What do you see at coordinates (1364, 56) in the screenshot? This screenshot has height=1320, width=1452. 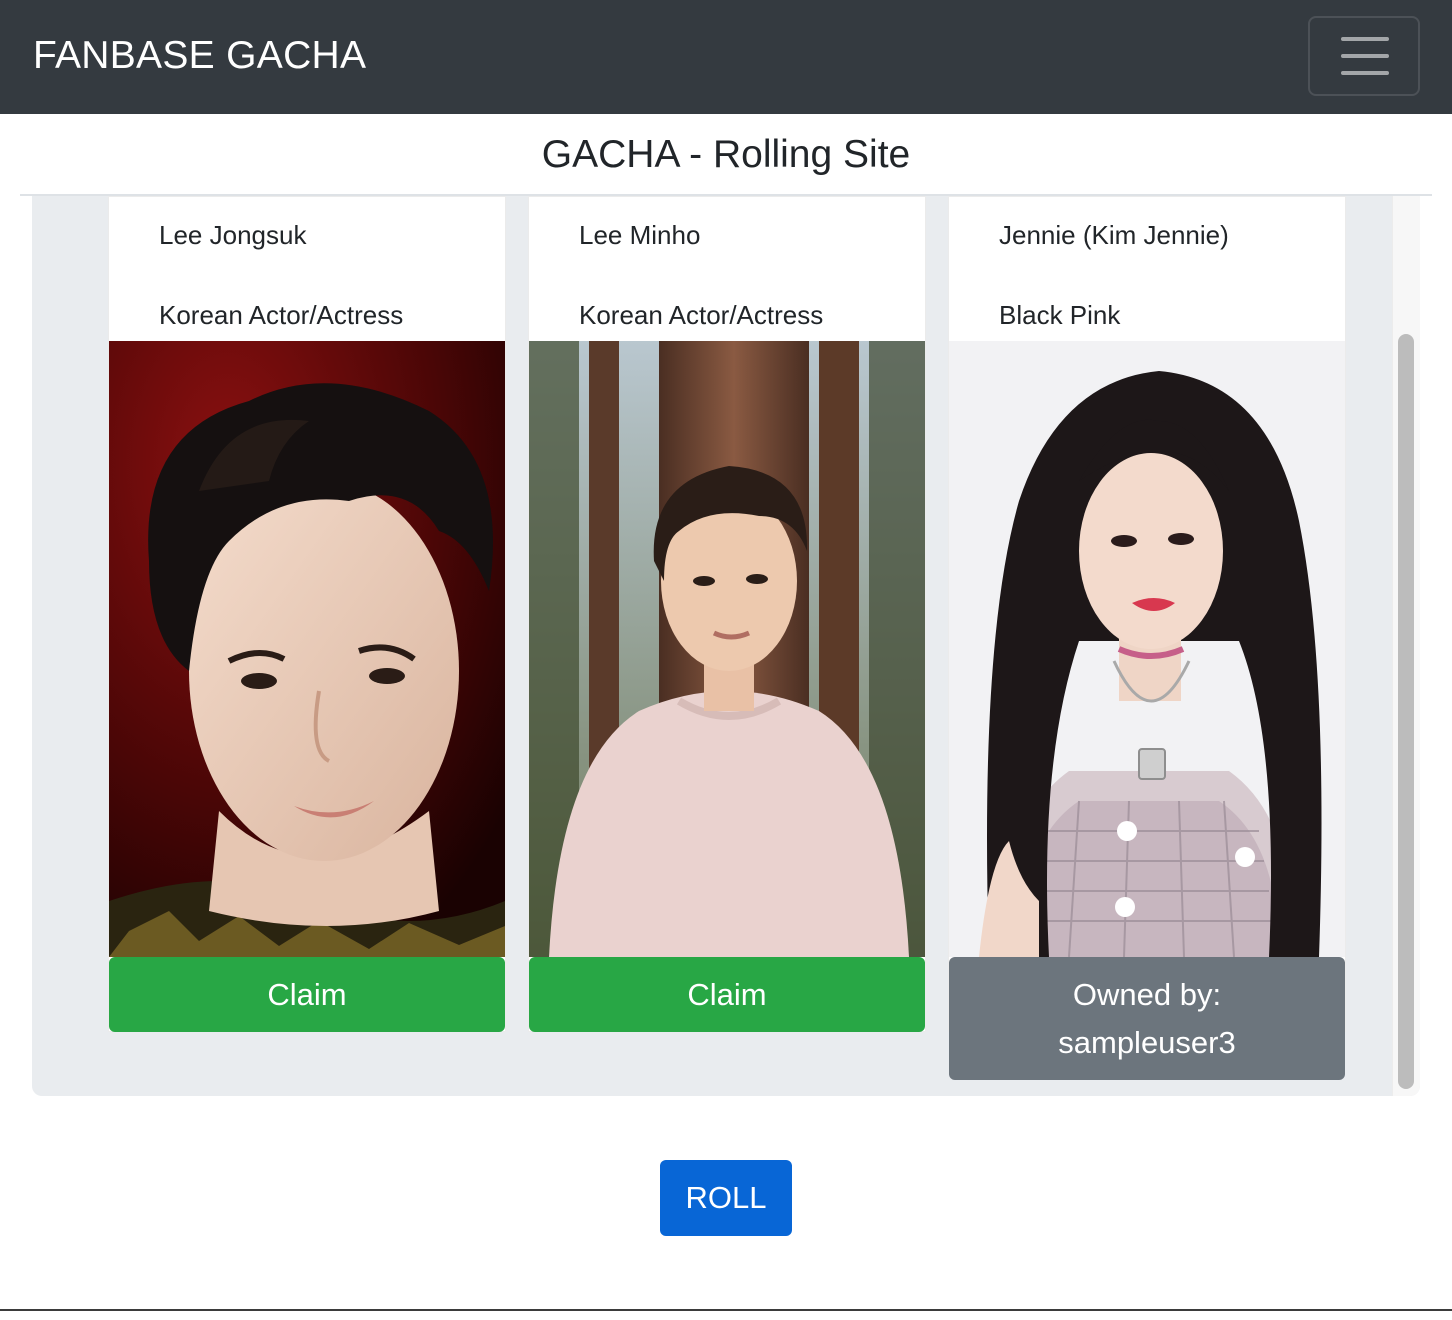 I see `navbar-toggler-button` at bounding box center [1364, 56].